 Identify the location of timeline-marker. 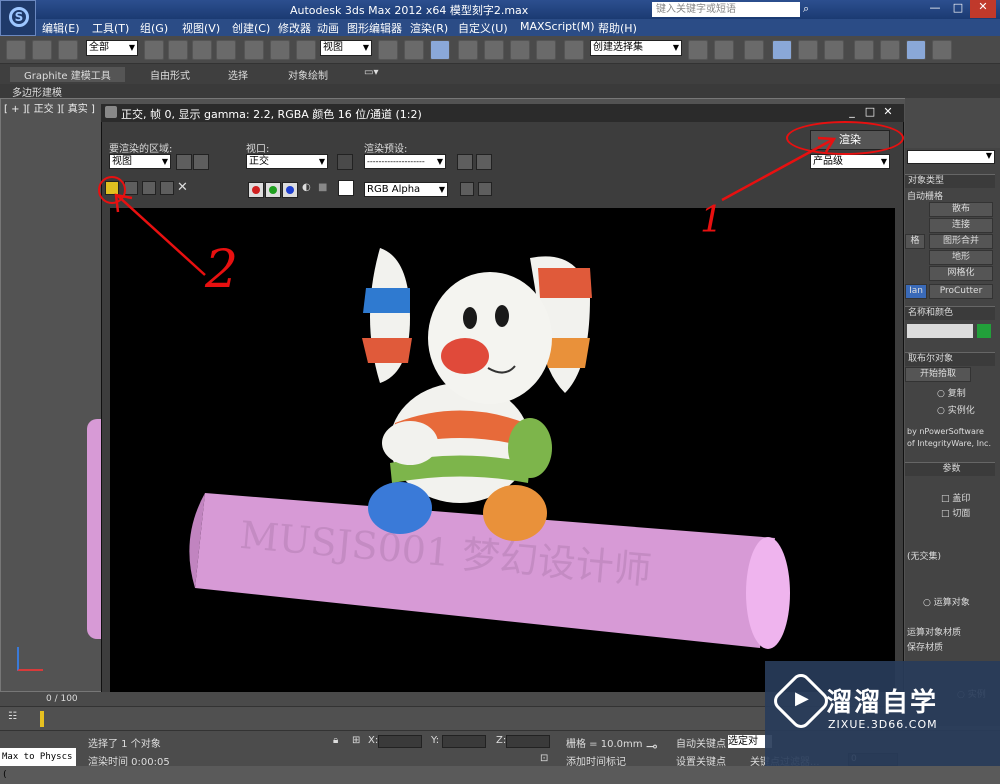
(42, 719).